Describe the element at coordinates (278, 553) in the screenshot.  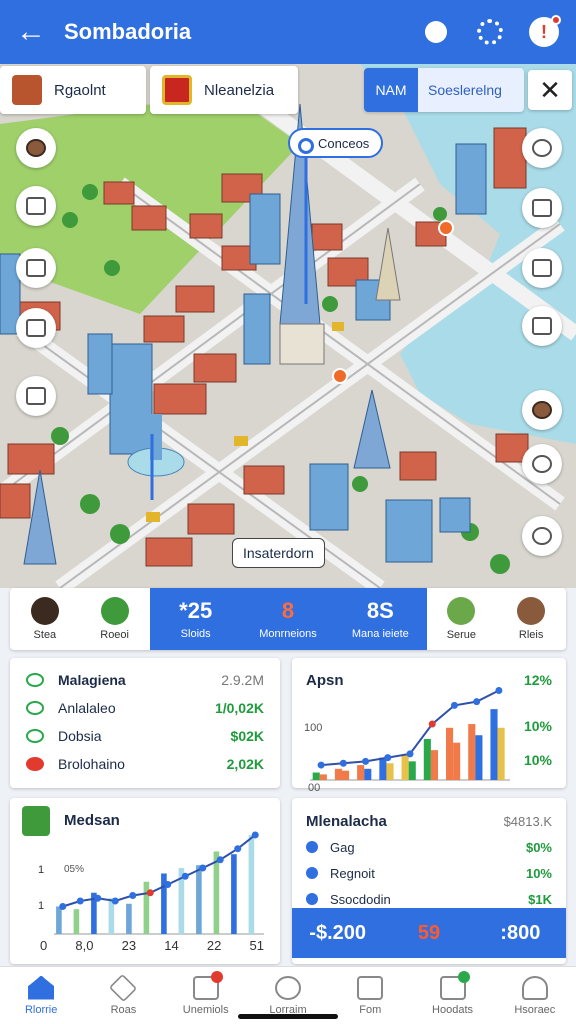
I see `place-label: Insaterdorn` at that location.